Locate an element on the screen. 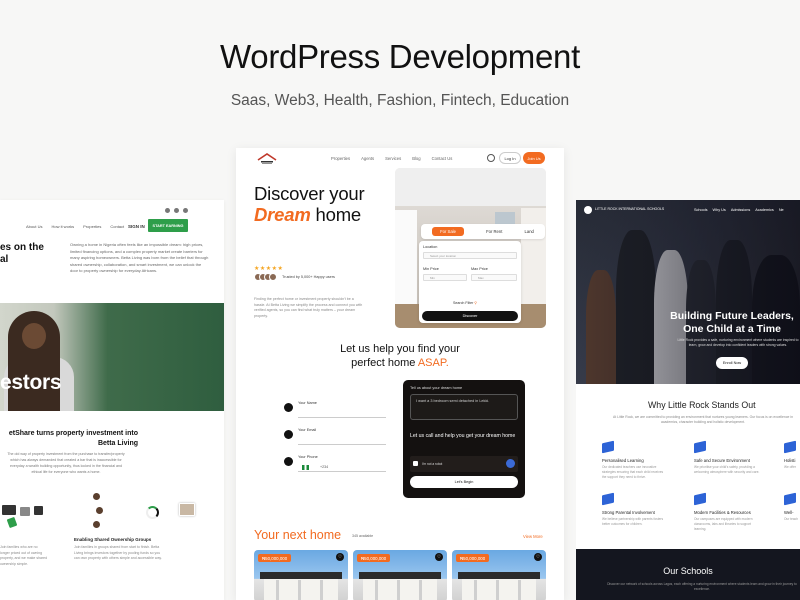 The height and width of the screenshot is (600, 800). photo-figure is located at coordinates (34, 361).